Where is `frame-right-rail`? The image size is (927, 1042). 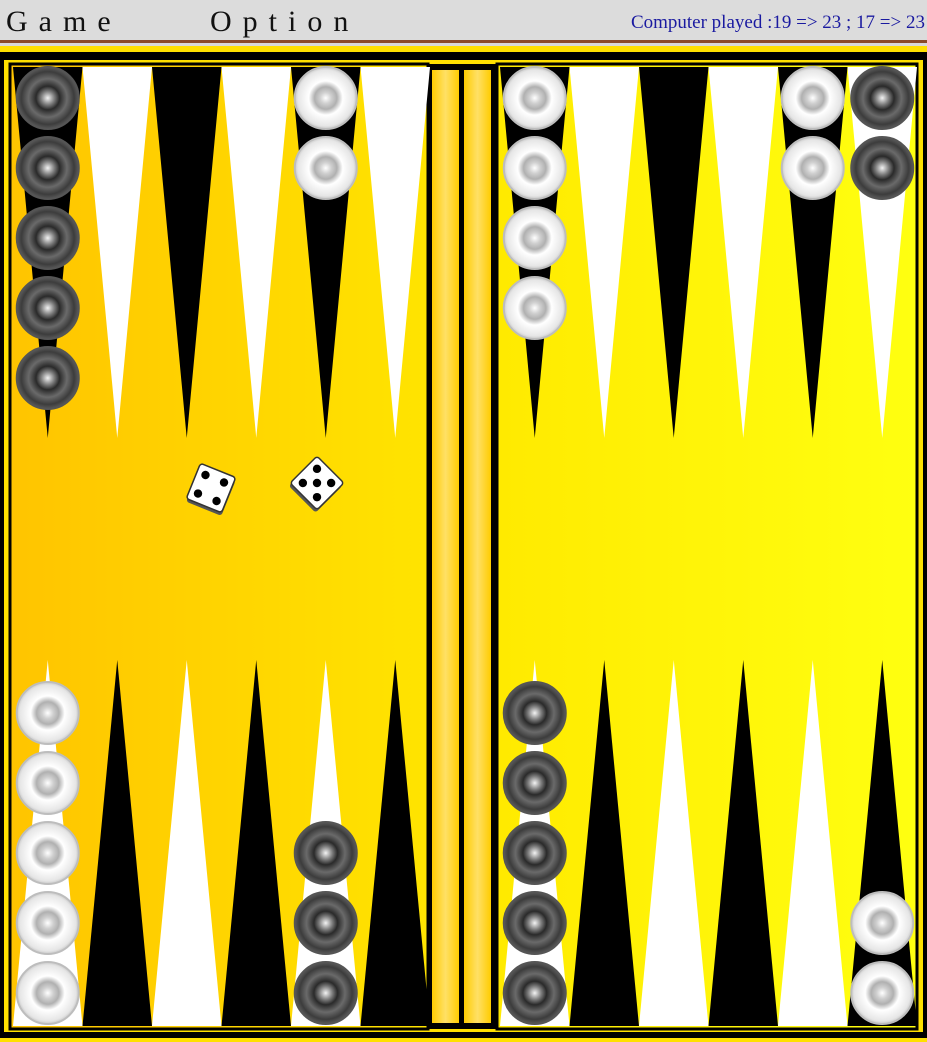 frame-right-rail is located at coordinates (925, 544).